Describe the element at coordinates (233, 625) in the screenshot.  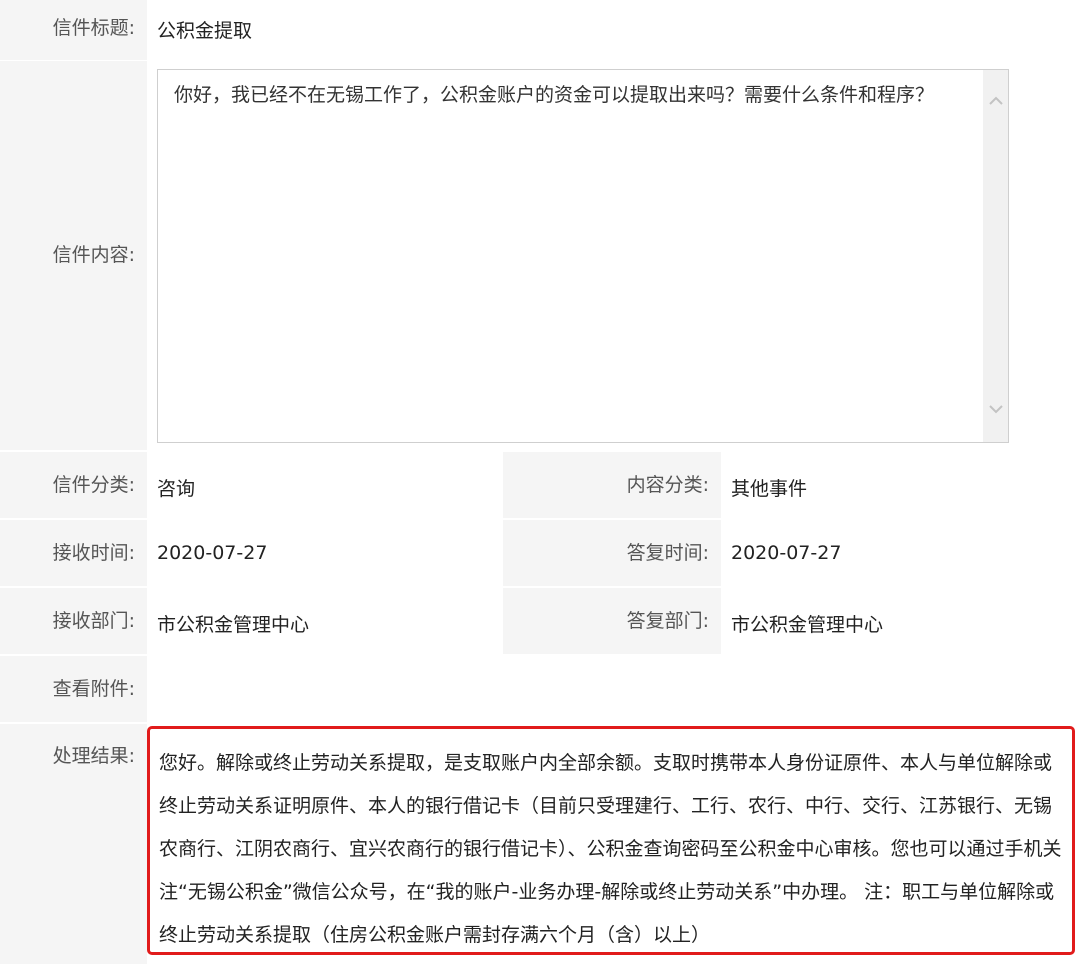
I see `receive-dept-value: 市公积金管理中心` at that location.